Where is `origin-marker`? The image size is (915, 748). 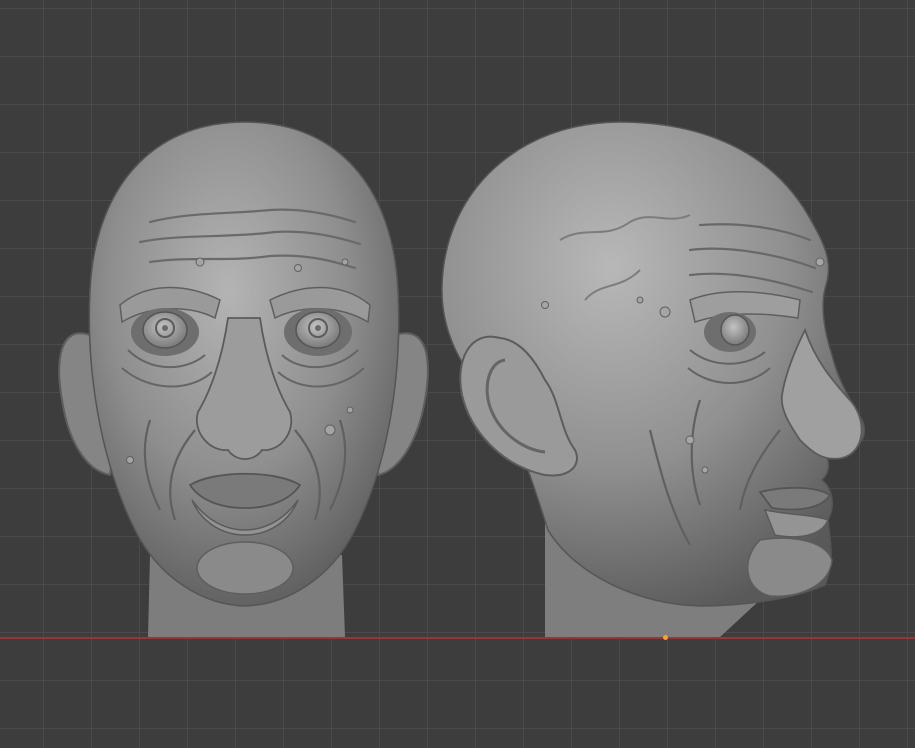 origin-marker is located at coordinates (665, 637).